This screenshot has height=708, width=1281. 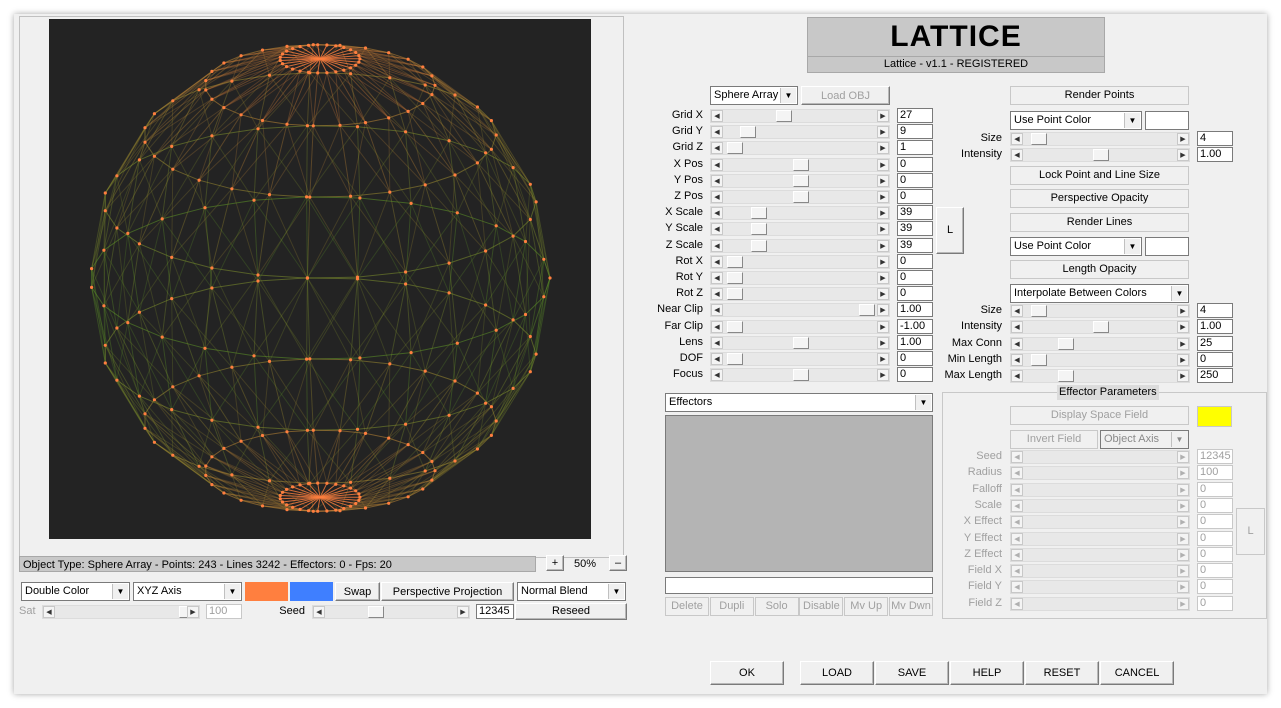 I want to click on lines-intensity-slider: ◀ ▶, so click(x=1100, y=327).